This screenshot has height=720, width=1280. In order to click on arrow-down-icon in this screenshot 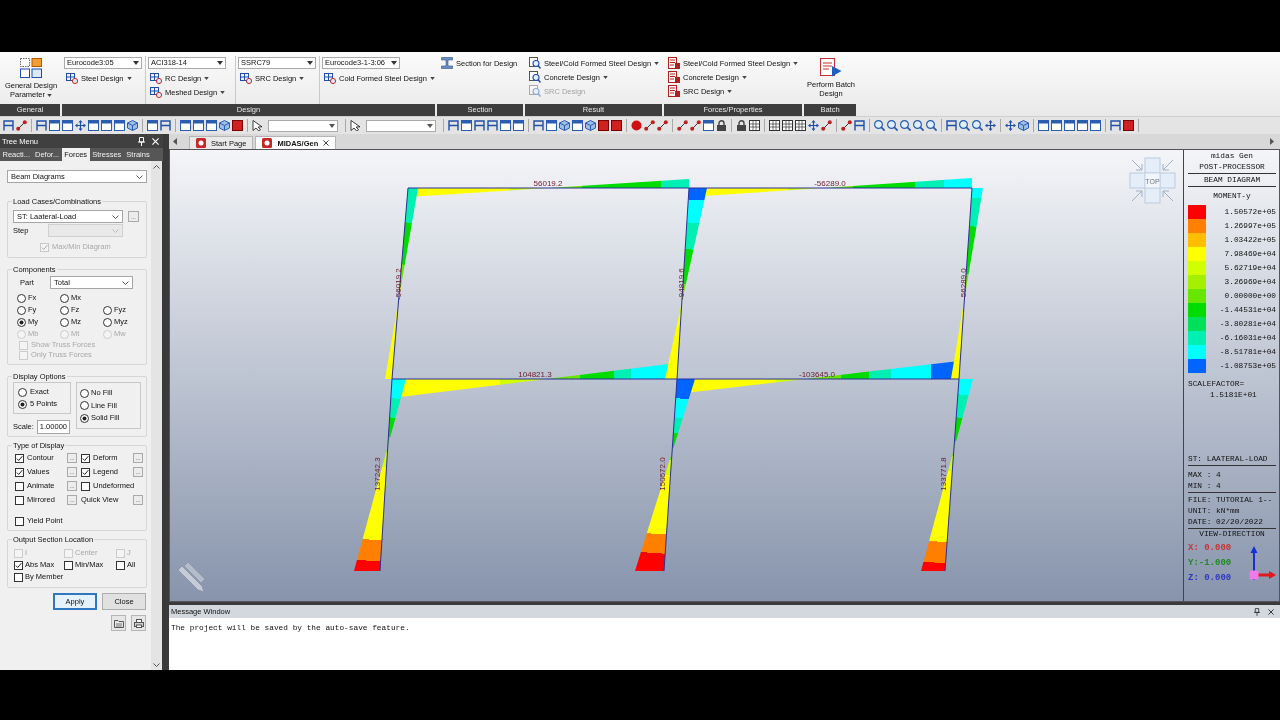, I will do `click(156, 665)`.